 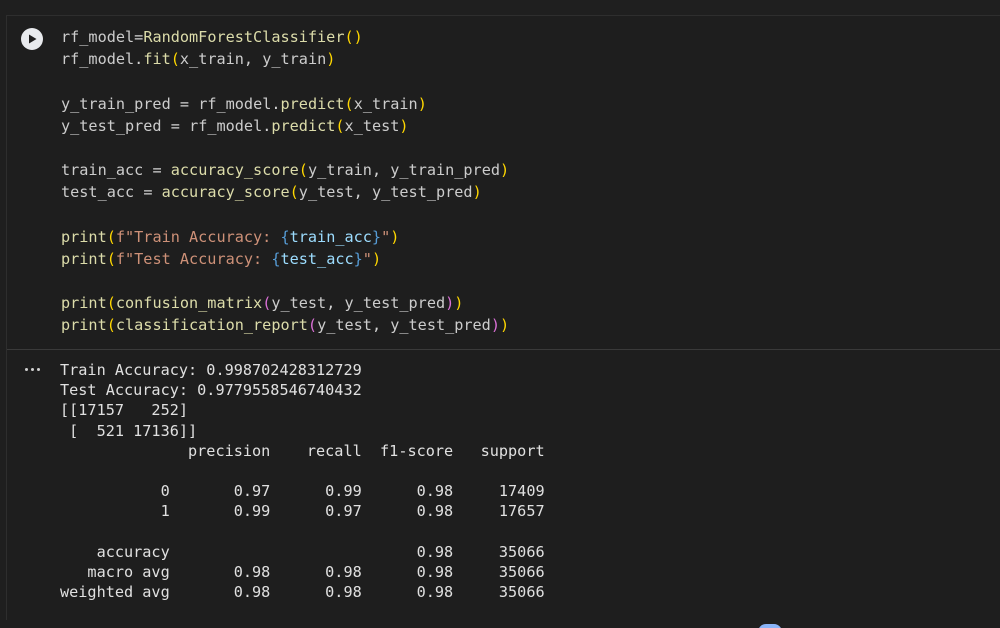 What do you see at coordinates (230, 236) in the screenshot?
I see `code-line: print(f"Train Accuracy: {train_acc}")` at bounding box center [230, 236].